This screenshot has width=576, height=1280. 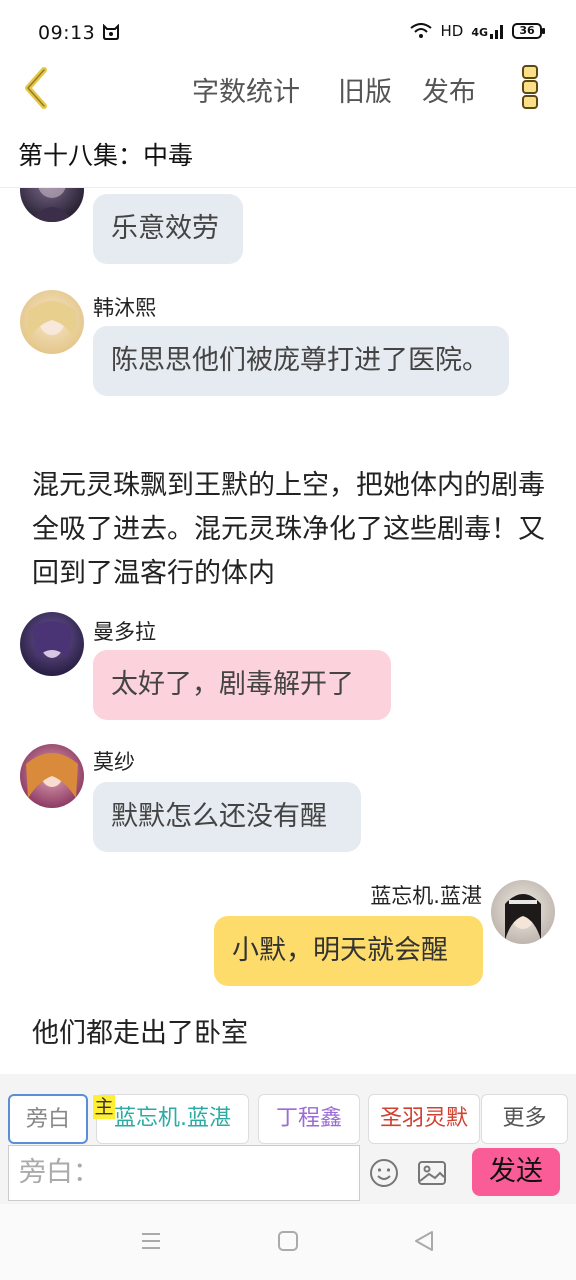 I want to click on sender-name: 曼多拉, so click(x=124, y=632).